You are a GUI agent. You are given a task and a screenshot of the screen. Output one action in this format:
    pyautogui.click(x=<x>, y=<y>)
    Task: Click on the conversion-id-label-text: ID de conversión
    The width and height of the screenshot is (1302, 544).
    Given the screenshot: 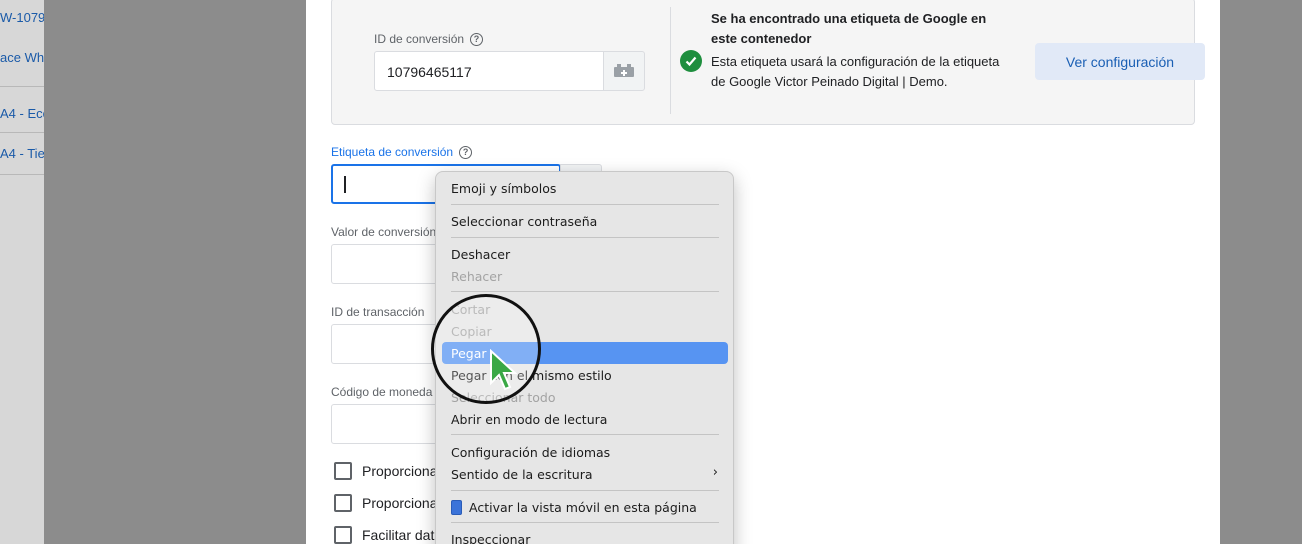 What is the action you would take?
    pyautogui.click(x=419, y=39)
    